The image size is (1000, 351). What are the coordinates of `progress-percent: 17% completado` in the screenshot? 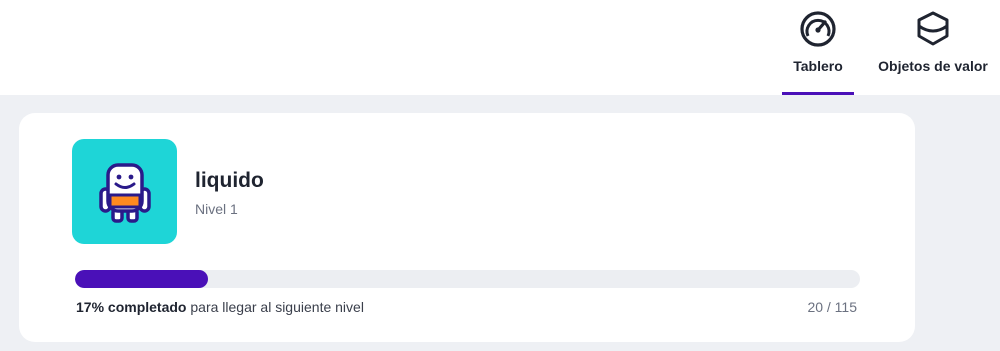 It's located at (131, 307).